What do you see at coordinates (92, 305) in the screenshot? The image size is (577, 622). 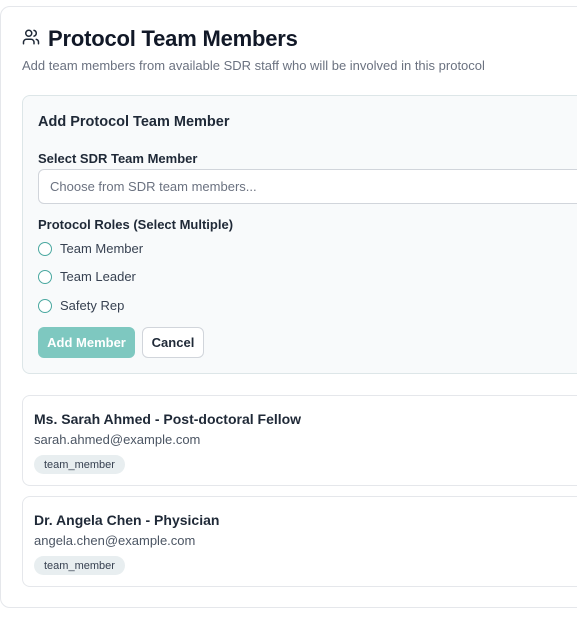 I see `role-label: Safety Rep` at bounding box center [92, 305].